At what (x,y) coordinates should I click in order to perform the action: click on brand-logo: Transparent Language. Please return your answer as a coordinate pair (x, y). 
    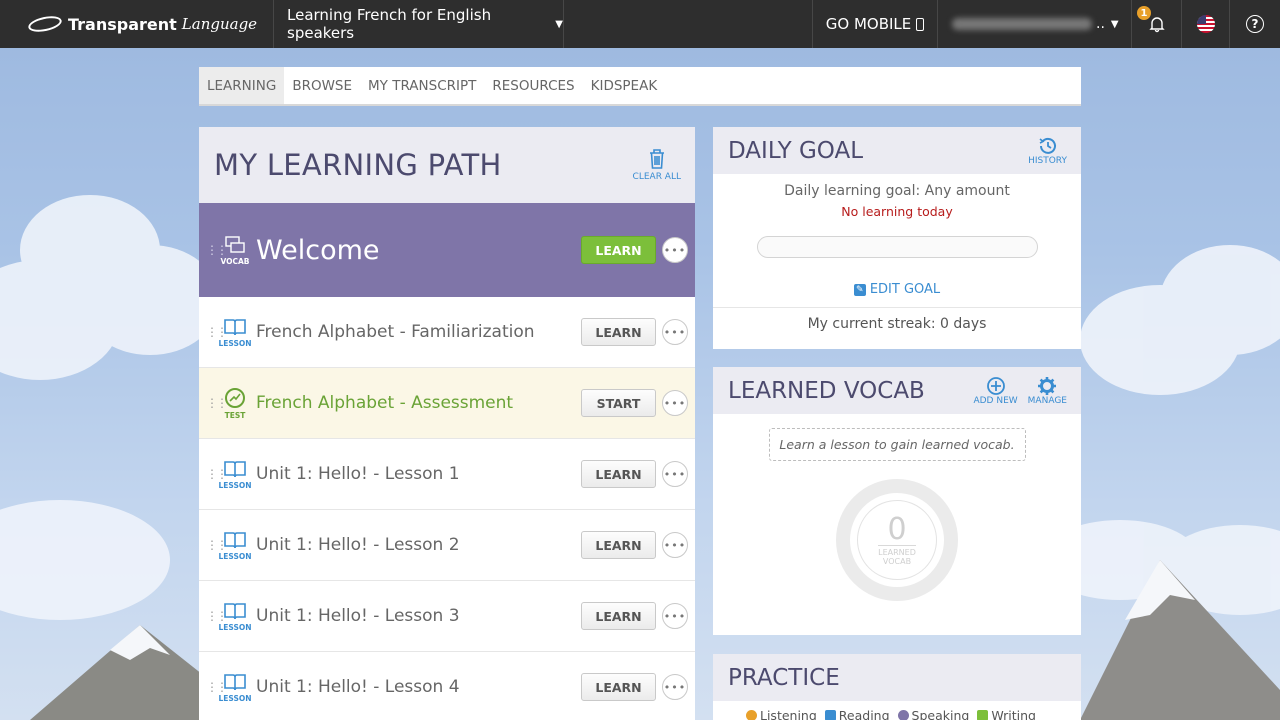
    Looking at the image, I should click on (137, 24).